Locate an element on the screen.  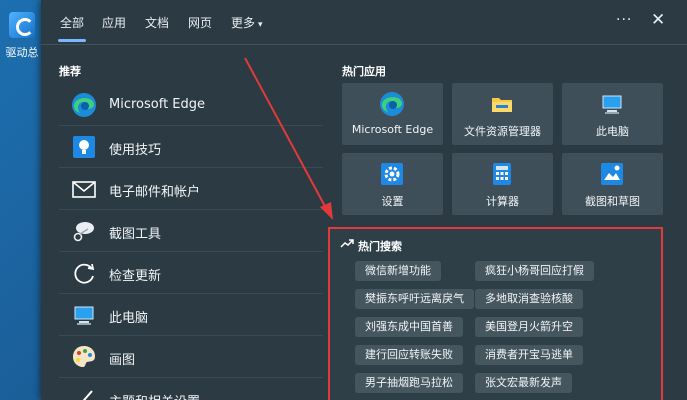
header-divider is located at coordinates (364, 44).